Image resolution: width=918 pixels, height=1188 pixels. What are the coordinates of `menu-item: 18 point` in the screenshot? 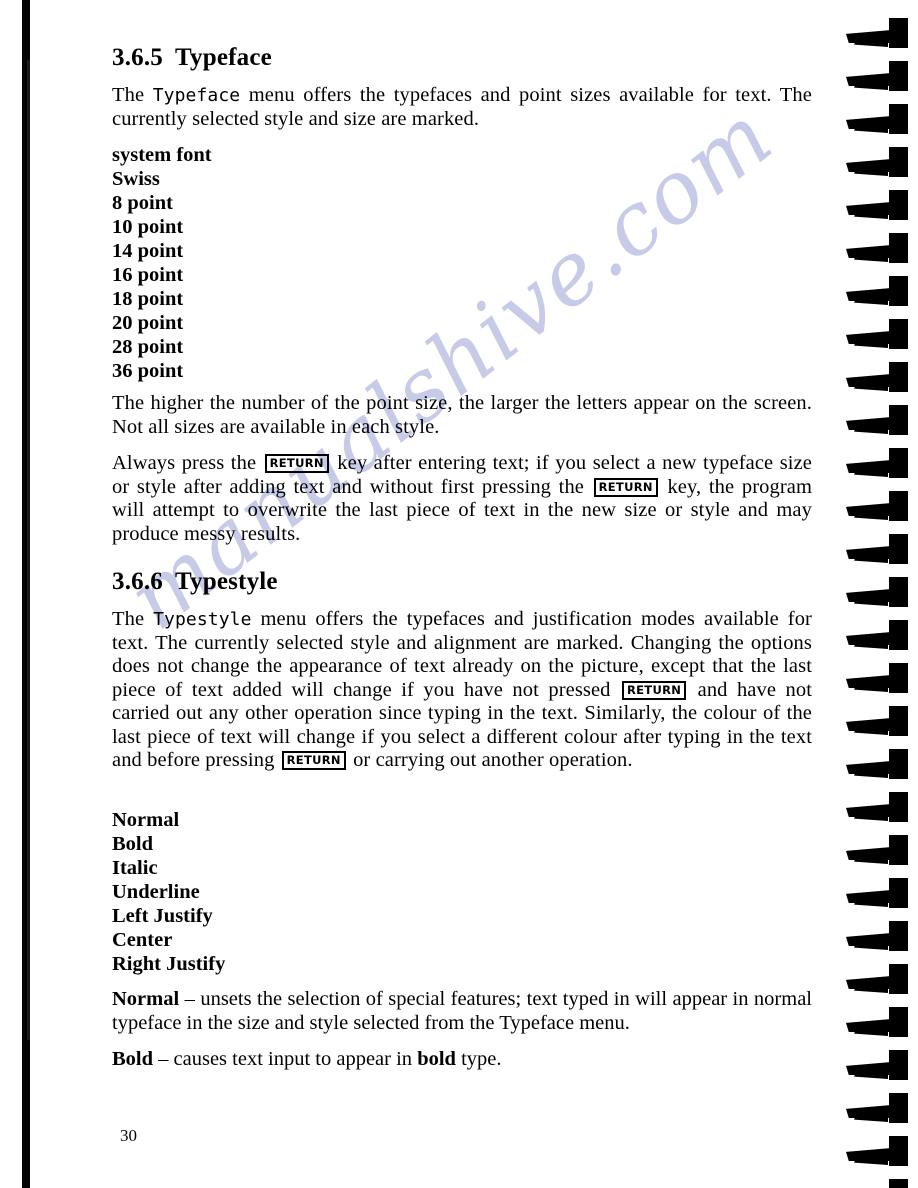 It's located at (462, 299).